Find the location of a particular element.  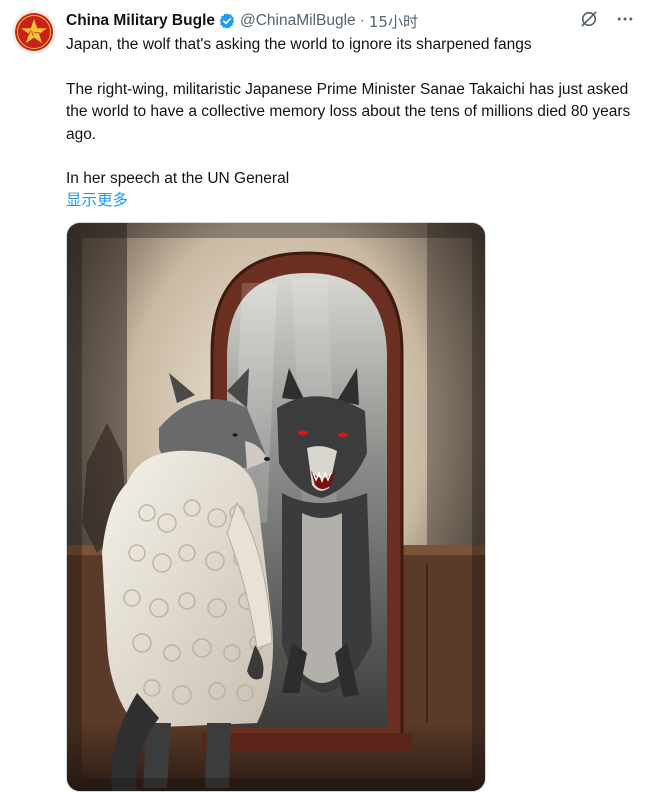

header-actions is located at coordinates (607, 19).